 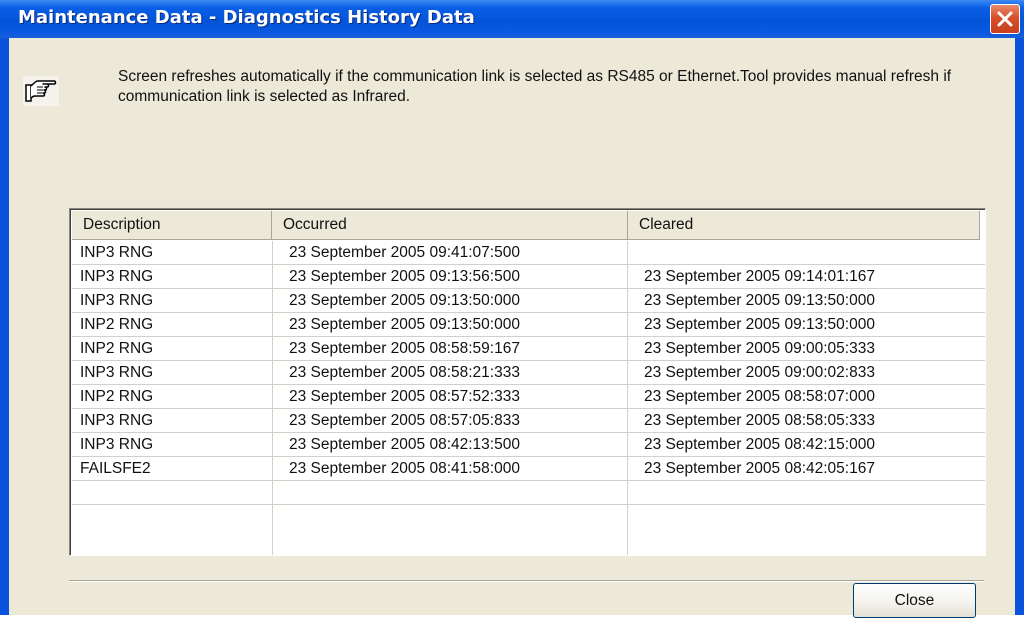 I want to click on cell-occurred: 23 September 2005 09:13:56:500, so click(x=404, y=276).